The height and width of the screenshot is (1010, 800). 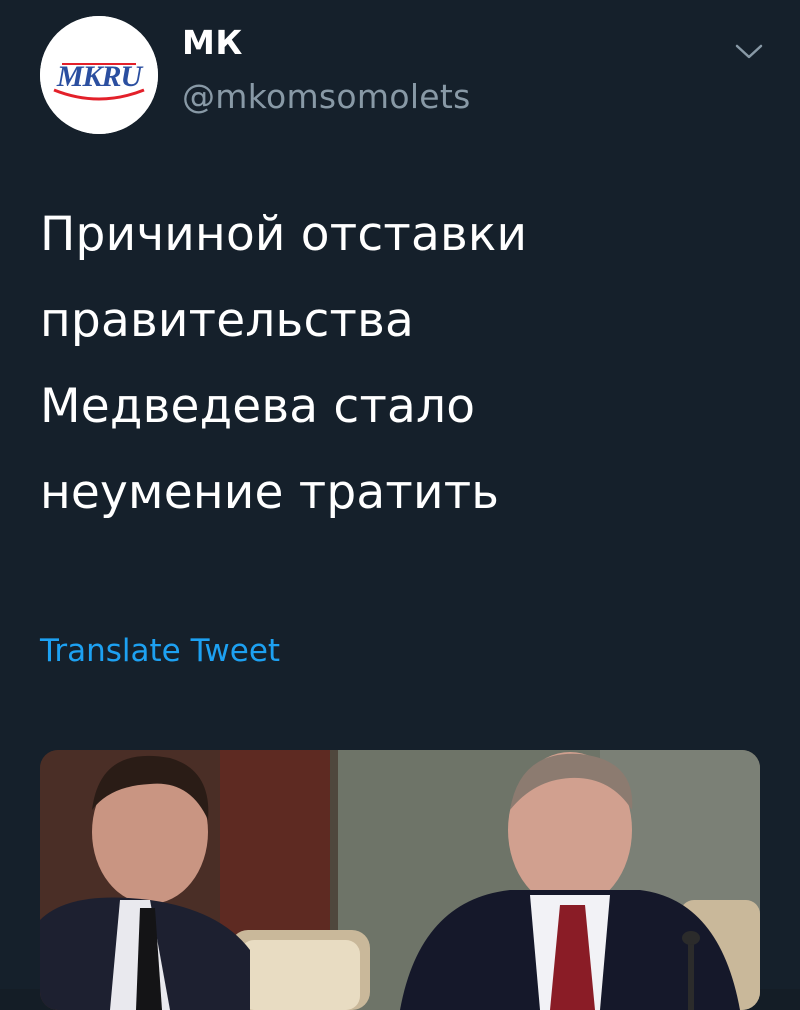 What do you see at coordinates (270, 492) in the screenshot?
I see `tweet-text-line: неумение тратить` at bounding box center [270, 492].